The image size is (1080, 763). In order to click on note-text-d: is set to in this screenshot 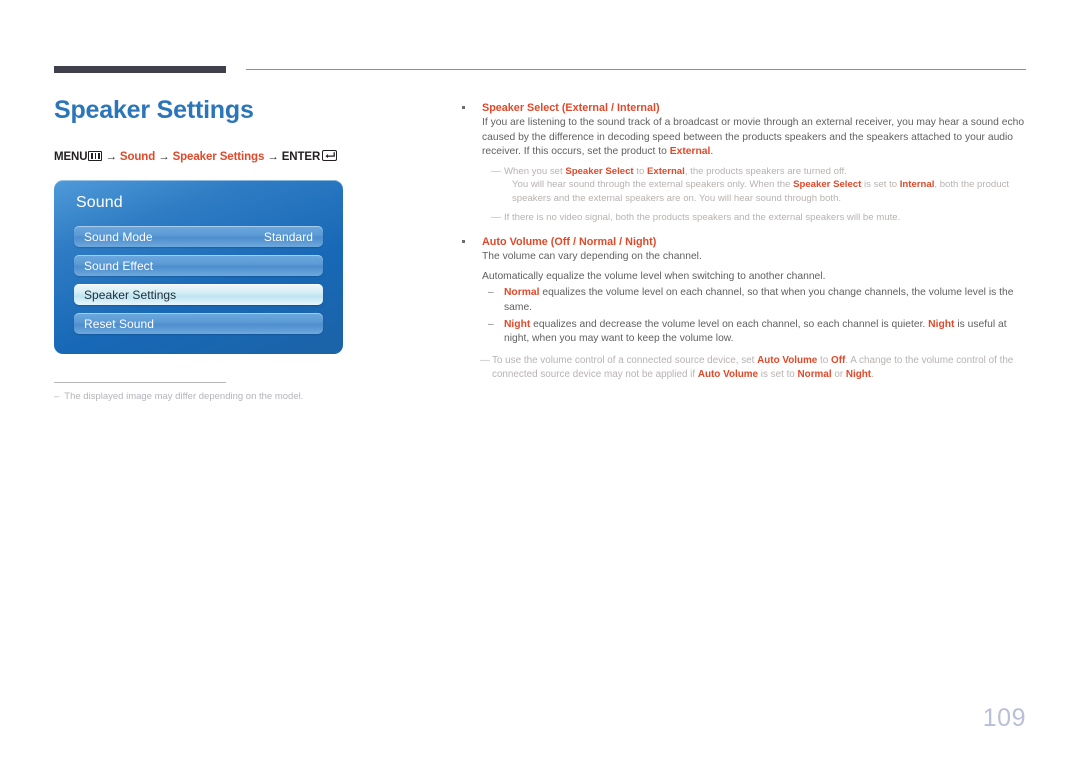, I will do `click(778, 374)`.